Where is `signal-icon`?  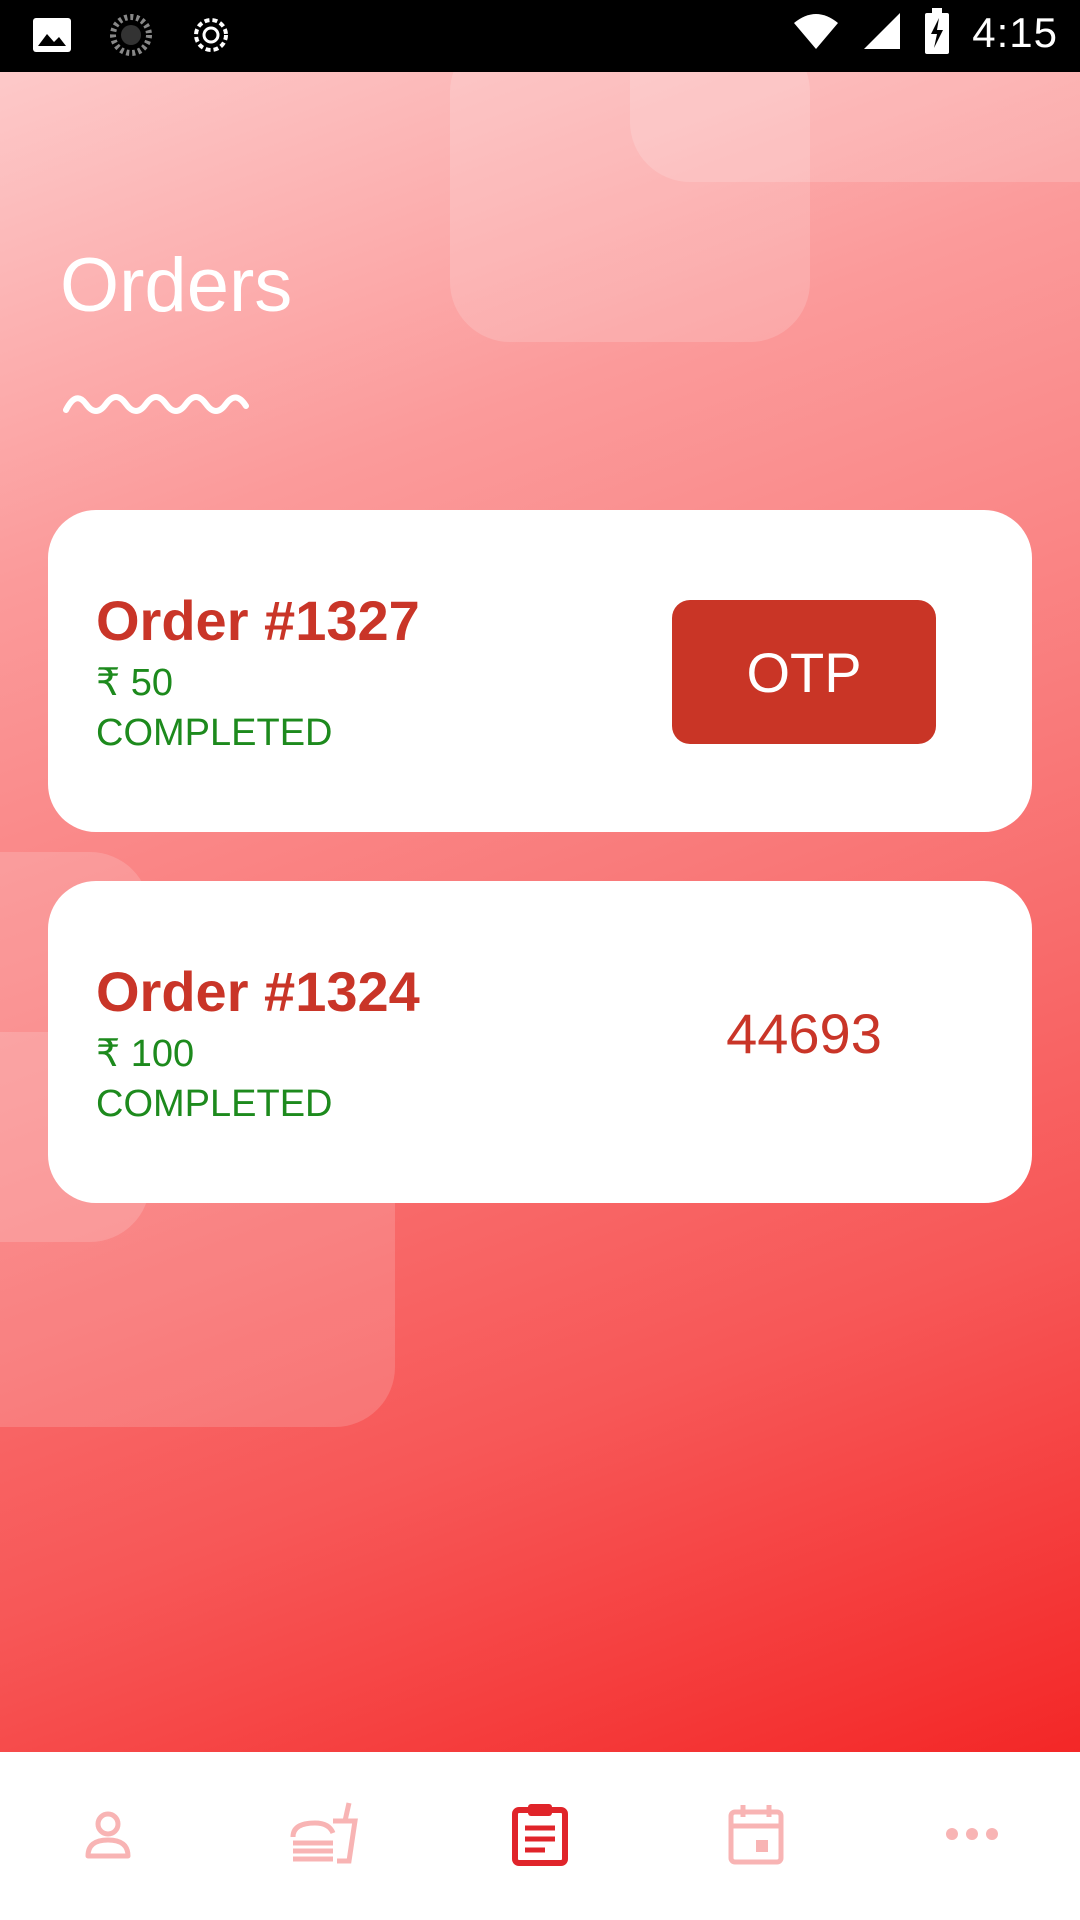
signal-icon is located at coordinates (882, 33).